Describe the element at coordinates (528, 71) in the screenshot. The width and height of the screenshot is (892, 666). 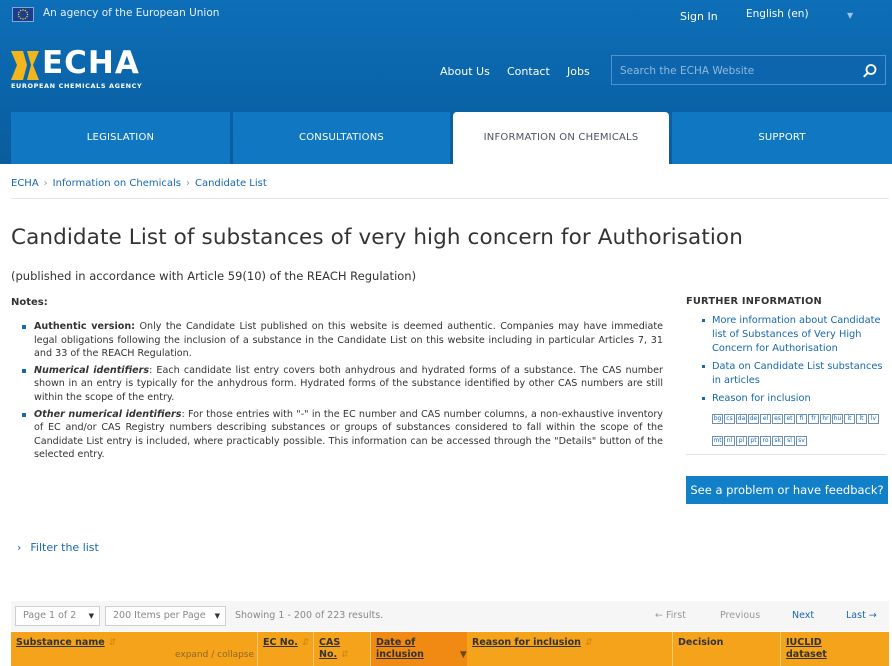
I see `contact-link: Contact` at that location.